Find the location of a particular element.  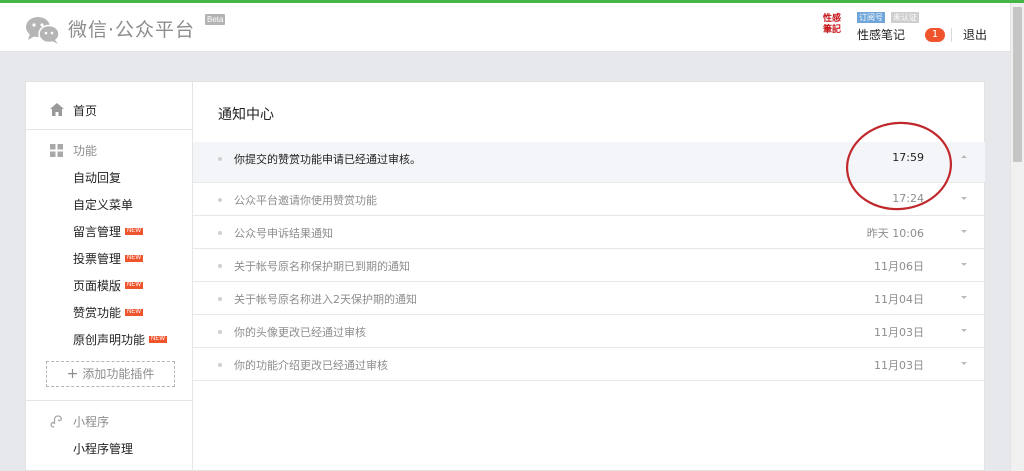

sidebar-item-original-declaration: 原创声明功能 NEW is located at coordinates (120, 340).